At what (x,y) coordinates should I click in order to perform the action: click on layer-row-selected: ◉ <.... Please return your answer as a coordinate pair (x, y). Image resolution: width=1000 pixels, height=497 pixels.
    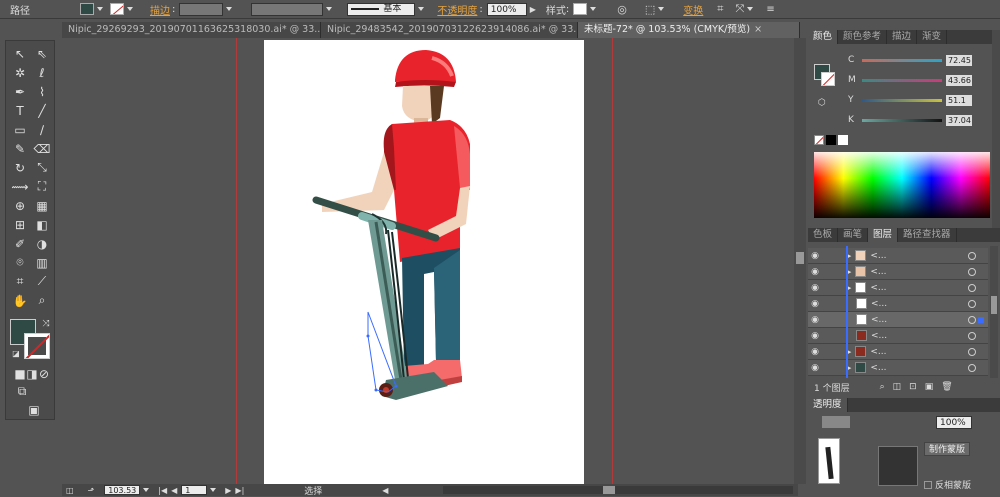
    Looking at the image, I should click on (898, 320).